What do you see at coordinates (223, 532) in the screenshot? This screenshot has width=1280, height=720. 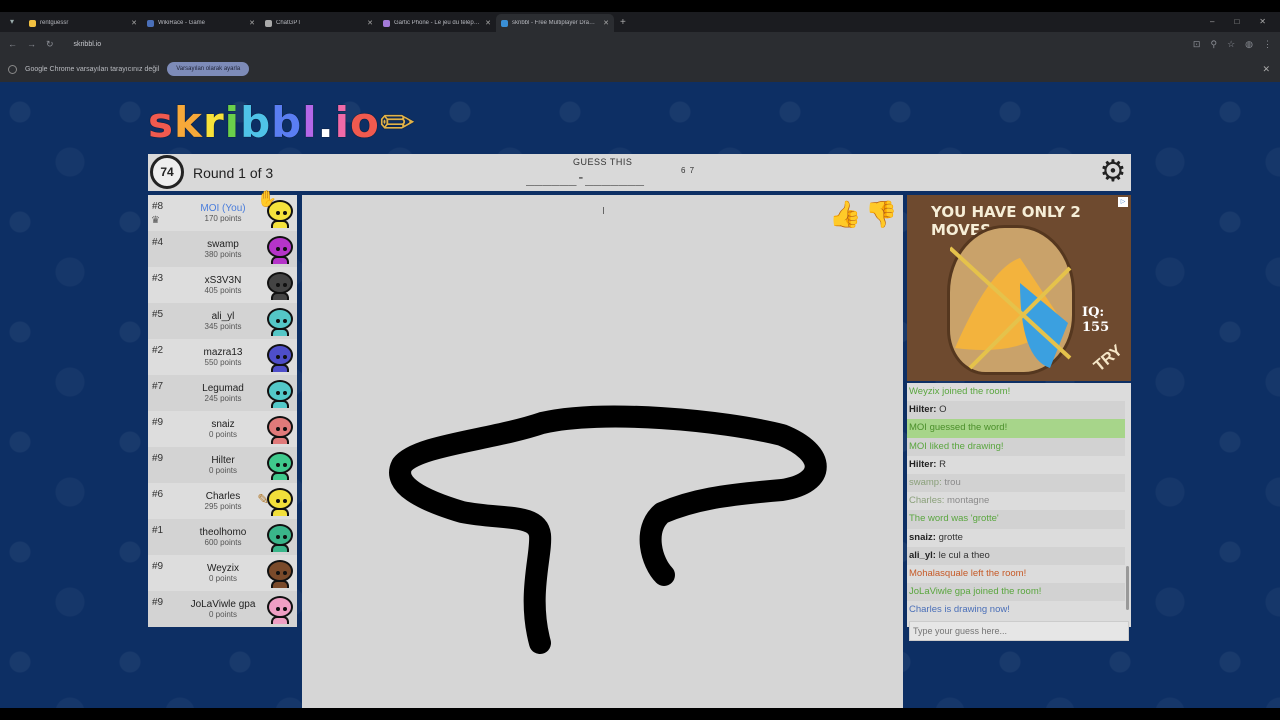 I see `player-name: theolhomo` at bounding box center [223, 532].